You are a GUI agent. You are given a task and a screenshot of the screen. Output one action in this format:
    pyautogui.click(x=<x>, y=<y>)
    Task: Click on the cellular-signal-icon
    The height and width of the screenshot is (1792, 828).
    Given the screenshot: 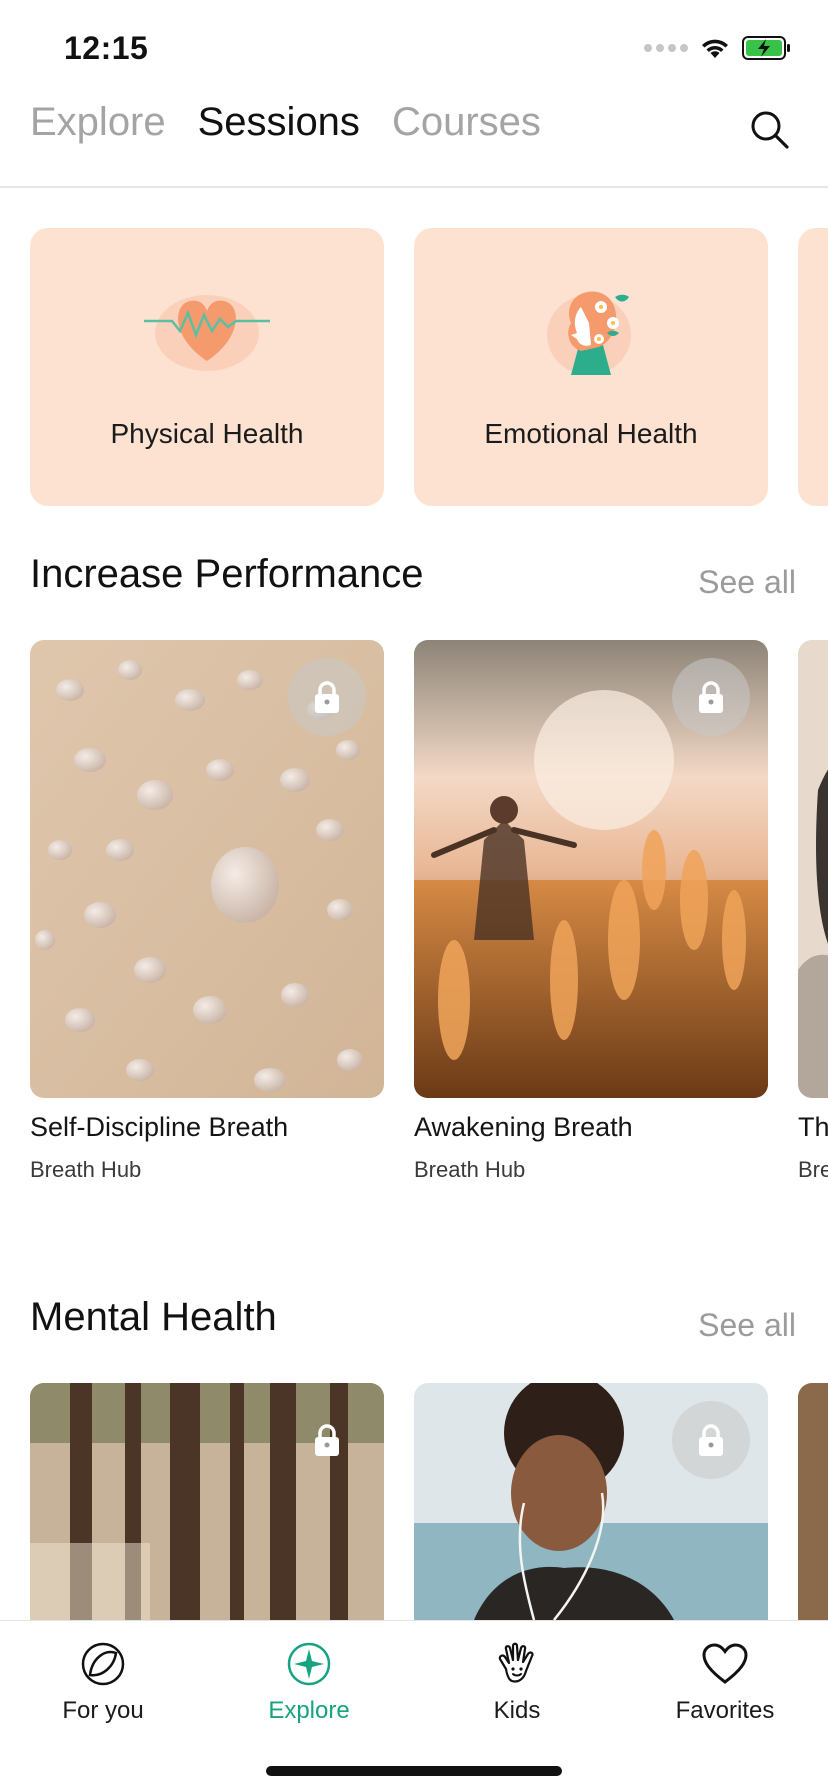 What is the action you would take?
    pyautogui.click(x=666, y=48)
    